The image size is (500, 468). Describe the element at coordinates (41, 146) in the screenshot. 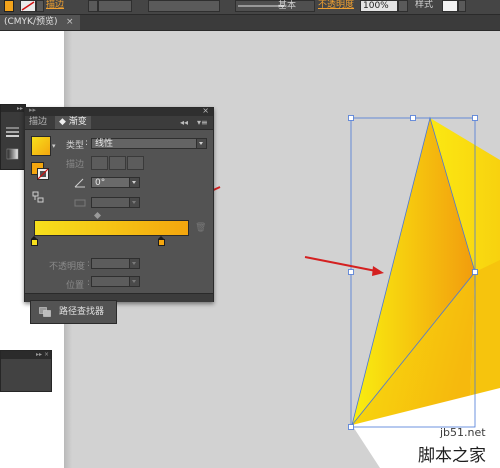

I see `gradient-thumbnail` at that location.